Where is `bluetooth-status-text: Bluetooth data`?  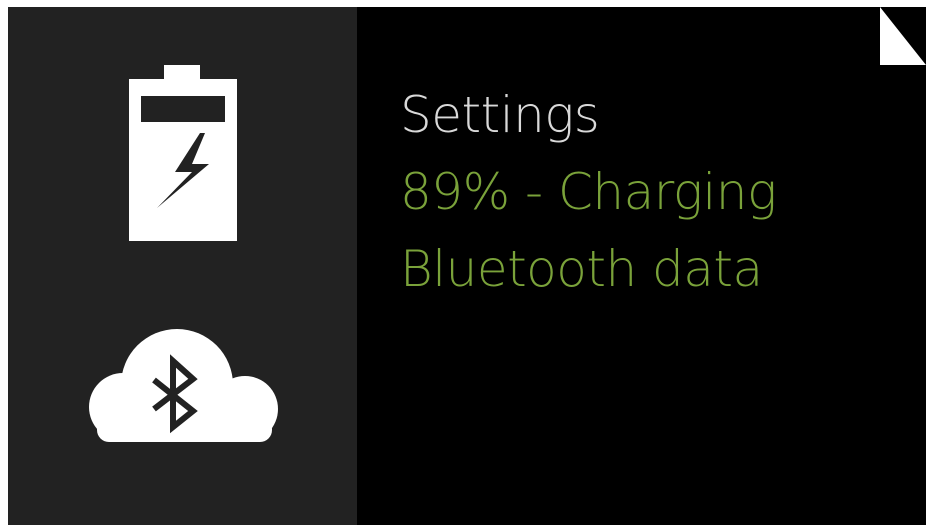
bluetooth-status-text: Bluetooth data is located at coordinates (581, 269).